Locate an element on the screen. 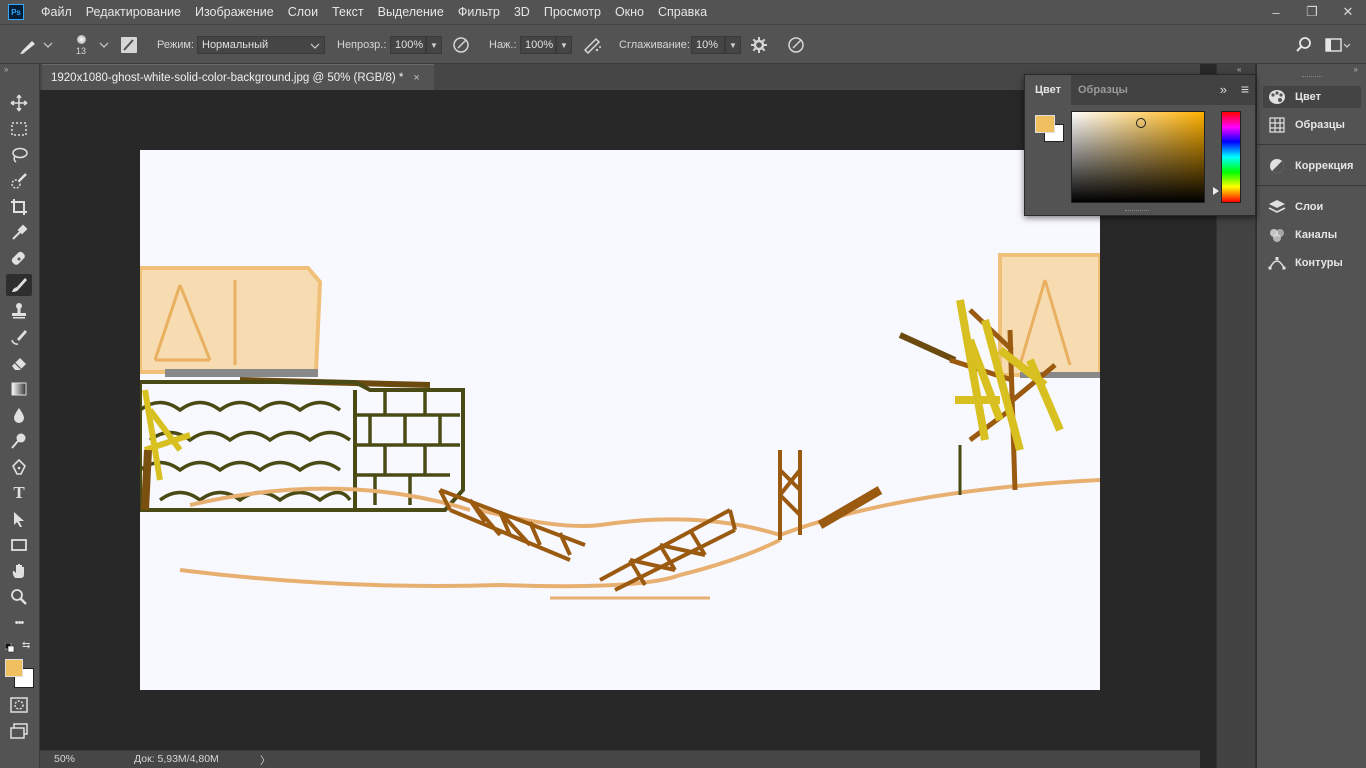 This screenshot has height=768, width=1366. quick-mask-button is located at coordinates (19, 705).